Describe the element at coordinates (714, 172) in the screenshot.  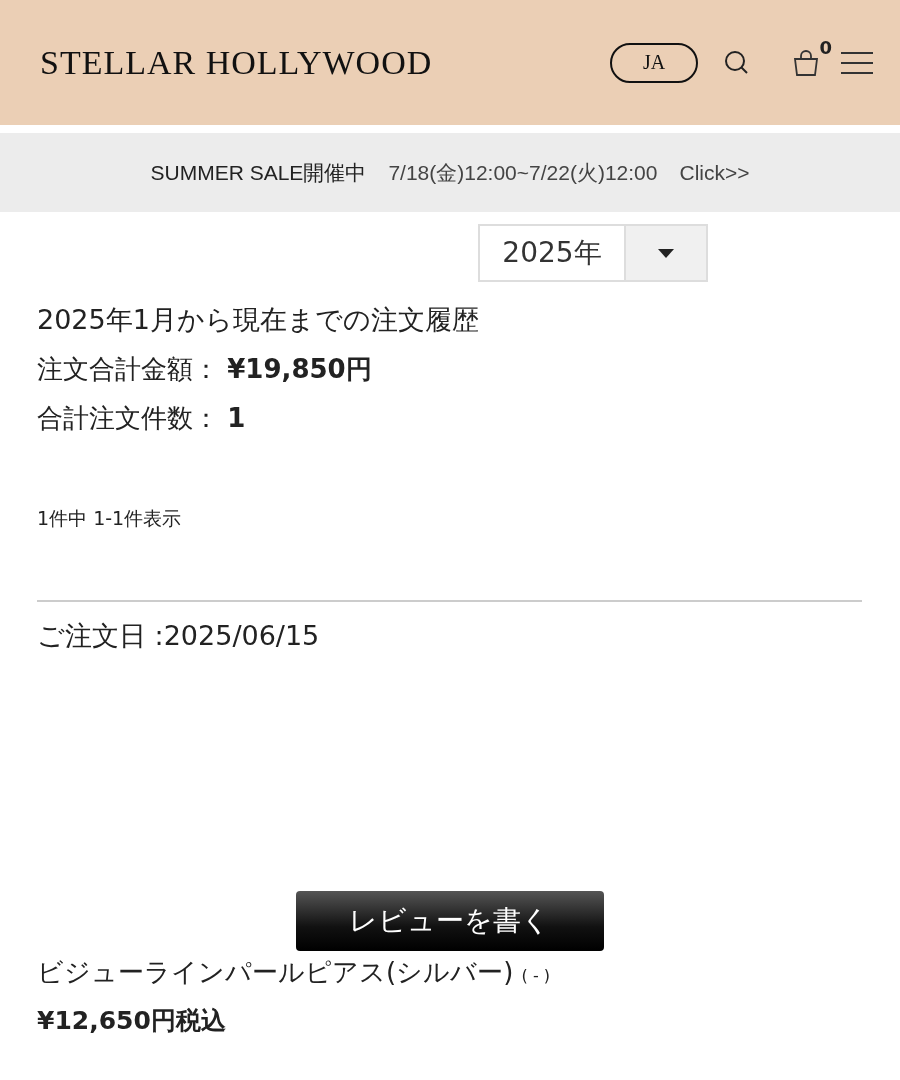
I see `sale-link: Click>>` at that location.